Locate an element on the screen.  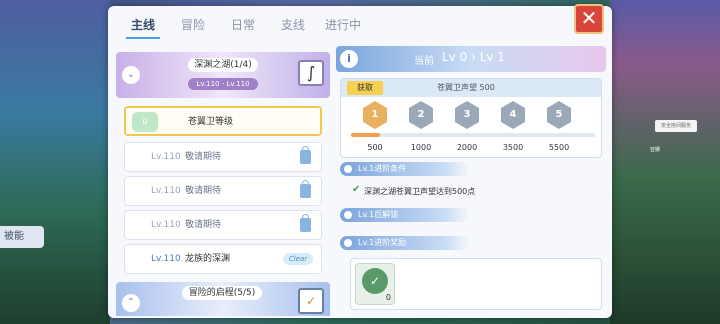
threshold-value: 1000 is located at coordinates (421, 147).